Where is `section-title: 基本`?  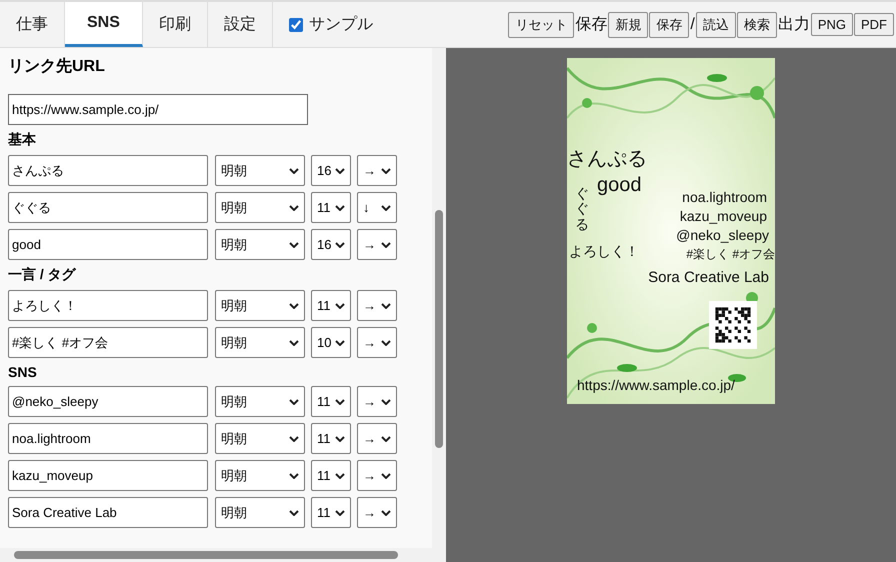 section-title: 基本 is located at coordinates (22, 140).